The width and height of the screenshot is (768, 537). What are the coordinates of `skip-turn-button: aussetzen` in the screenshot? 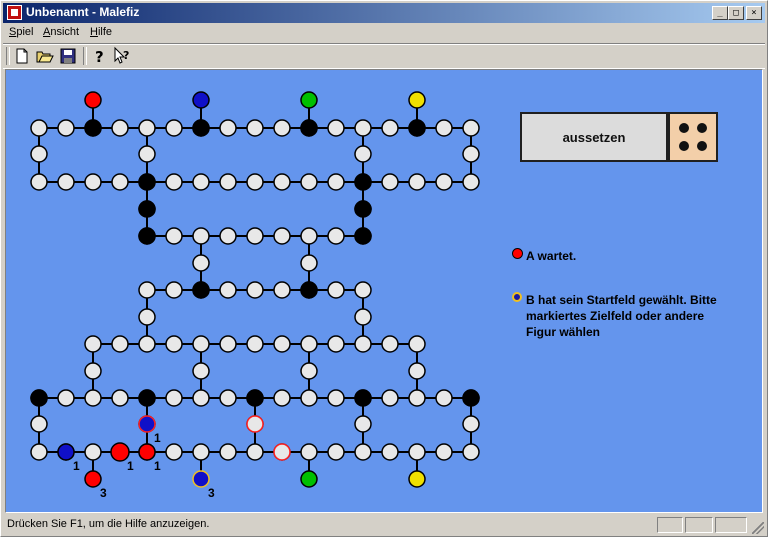 It's located at (594, 137).